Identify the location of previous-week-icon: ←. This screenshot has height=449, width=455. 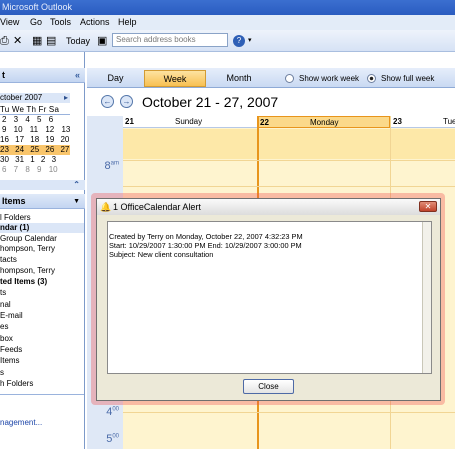
(107, 101).